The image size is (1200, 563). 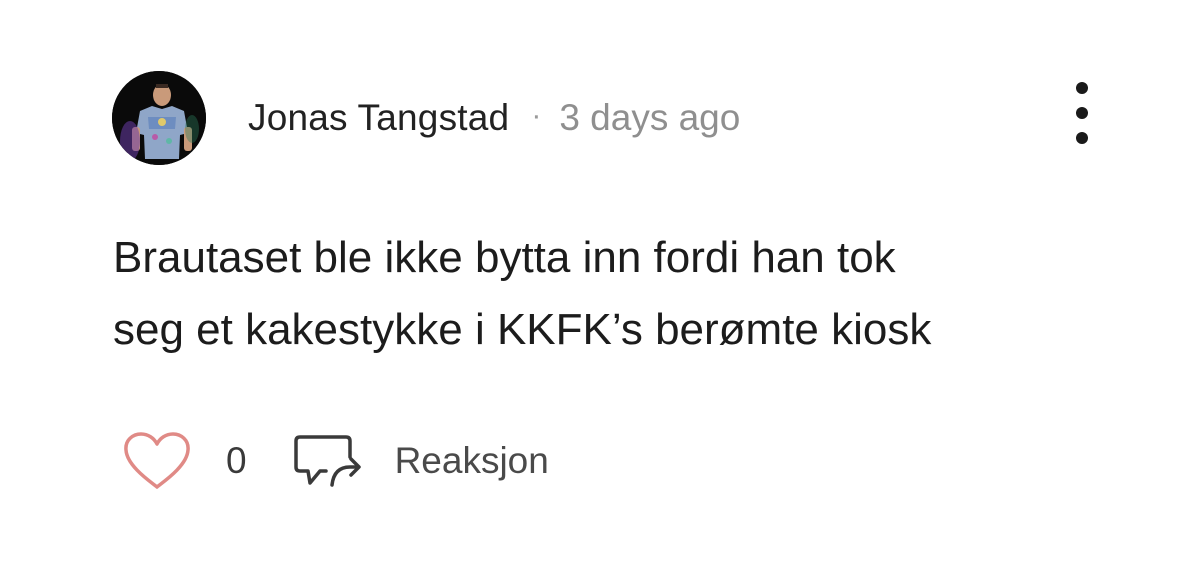 I want to click on avatar-photo, so click(x=159, y=118).